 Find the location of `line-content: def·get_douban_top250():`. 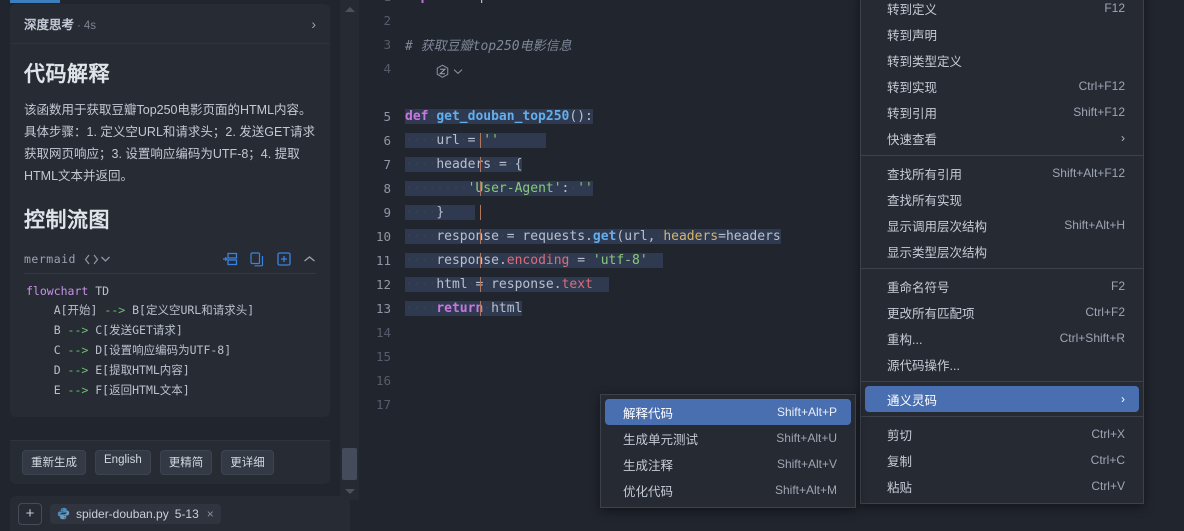

line-content: def·get_douban_top250(): is located at coordinates (499, 116).